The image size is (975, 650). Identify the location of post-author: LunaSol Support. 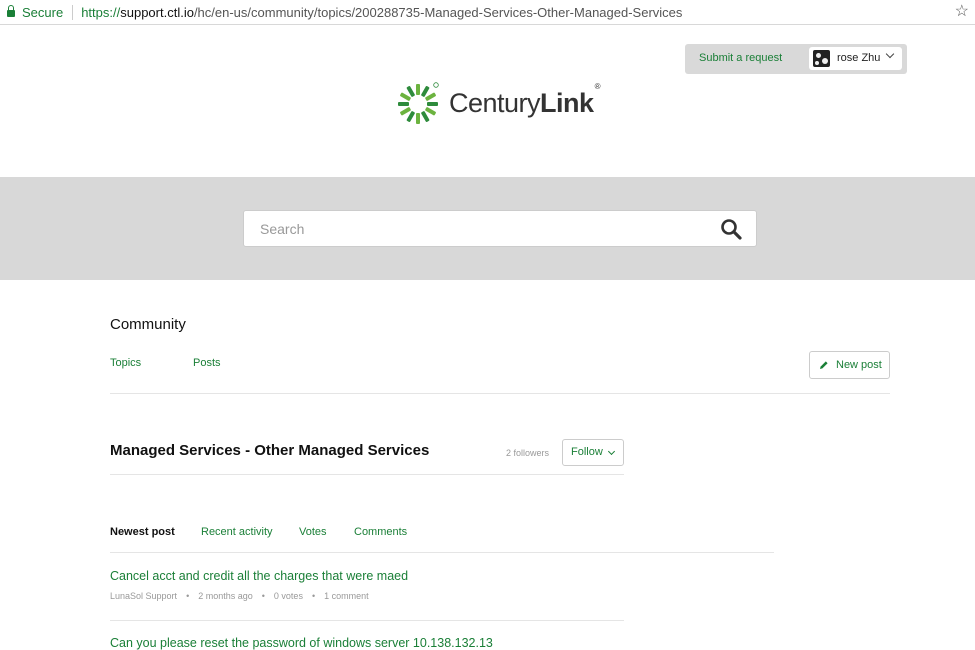
(143, 596).